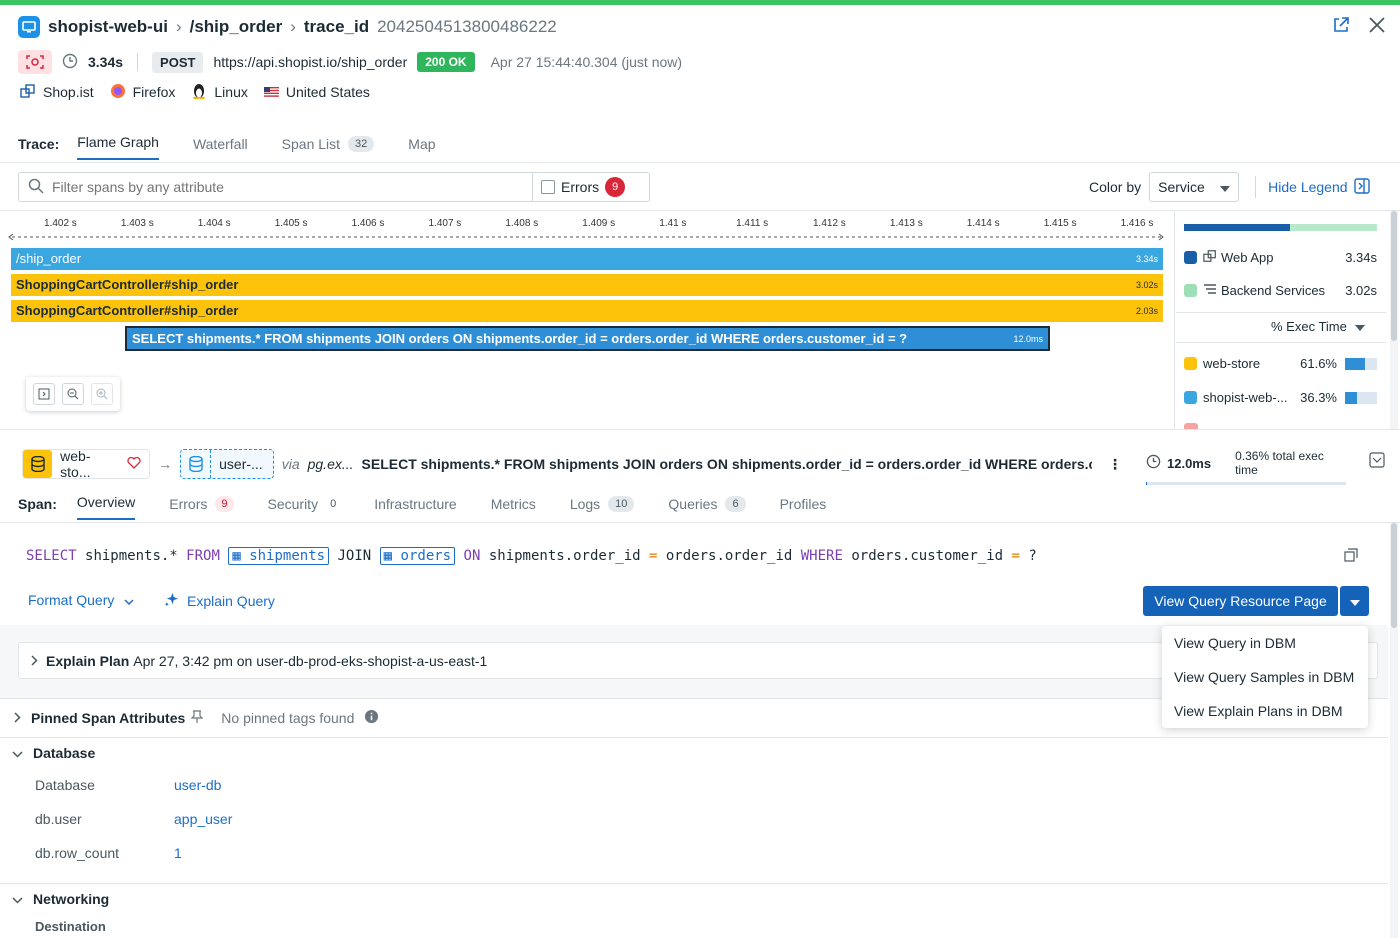 The width and height of the screenshot is (1400, 938). I want to click on open-external-icon, so click(1341, 26).